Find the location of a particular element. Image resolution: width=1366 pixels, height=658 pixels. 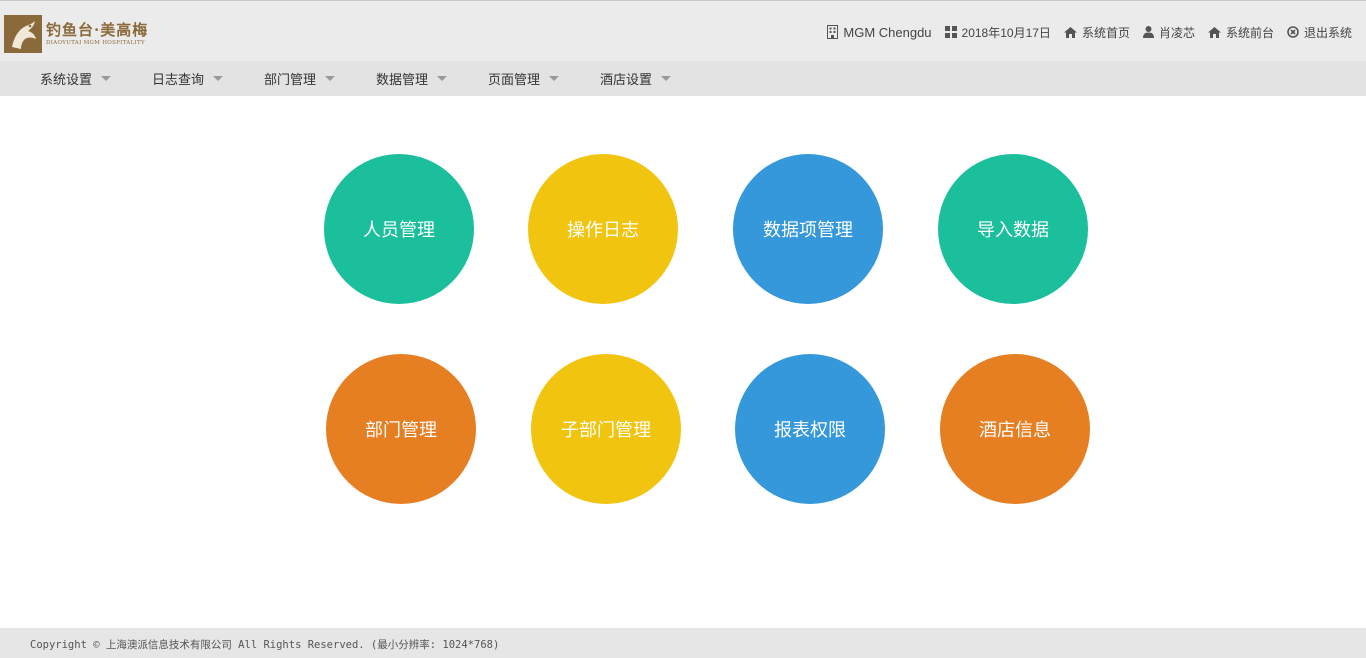

nav-label: 系统设置 is located at coordinates (66, 79).